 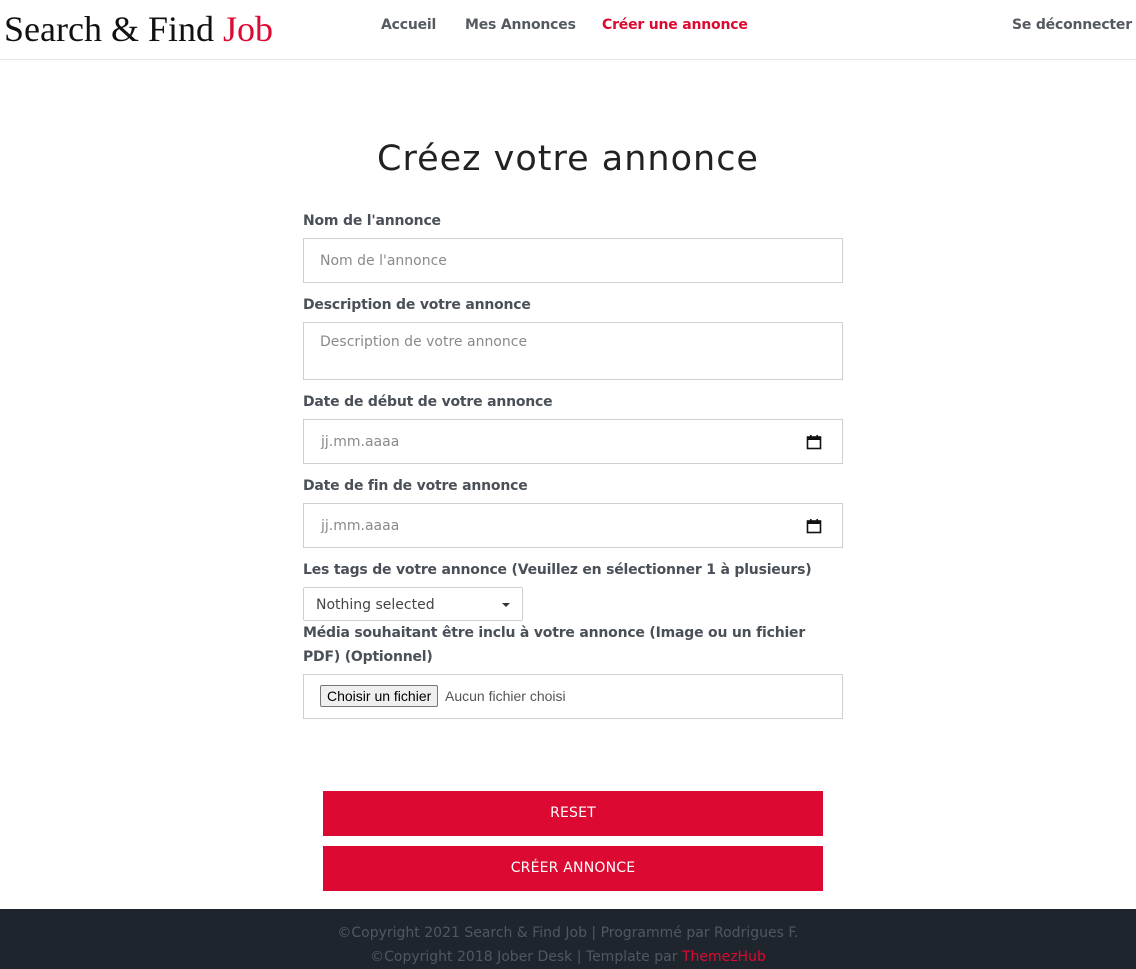 I want to click on name-input, so click(x=573, y=260).